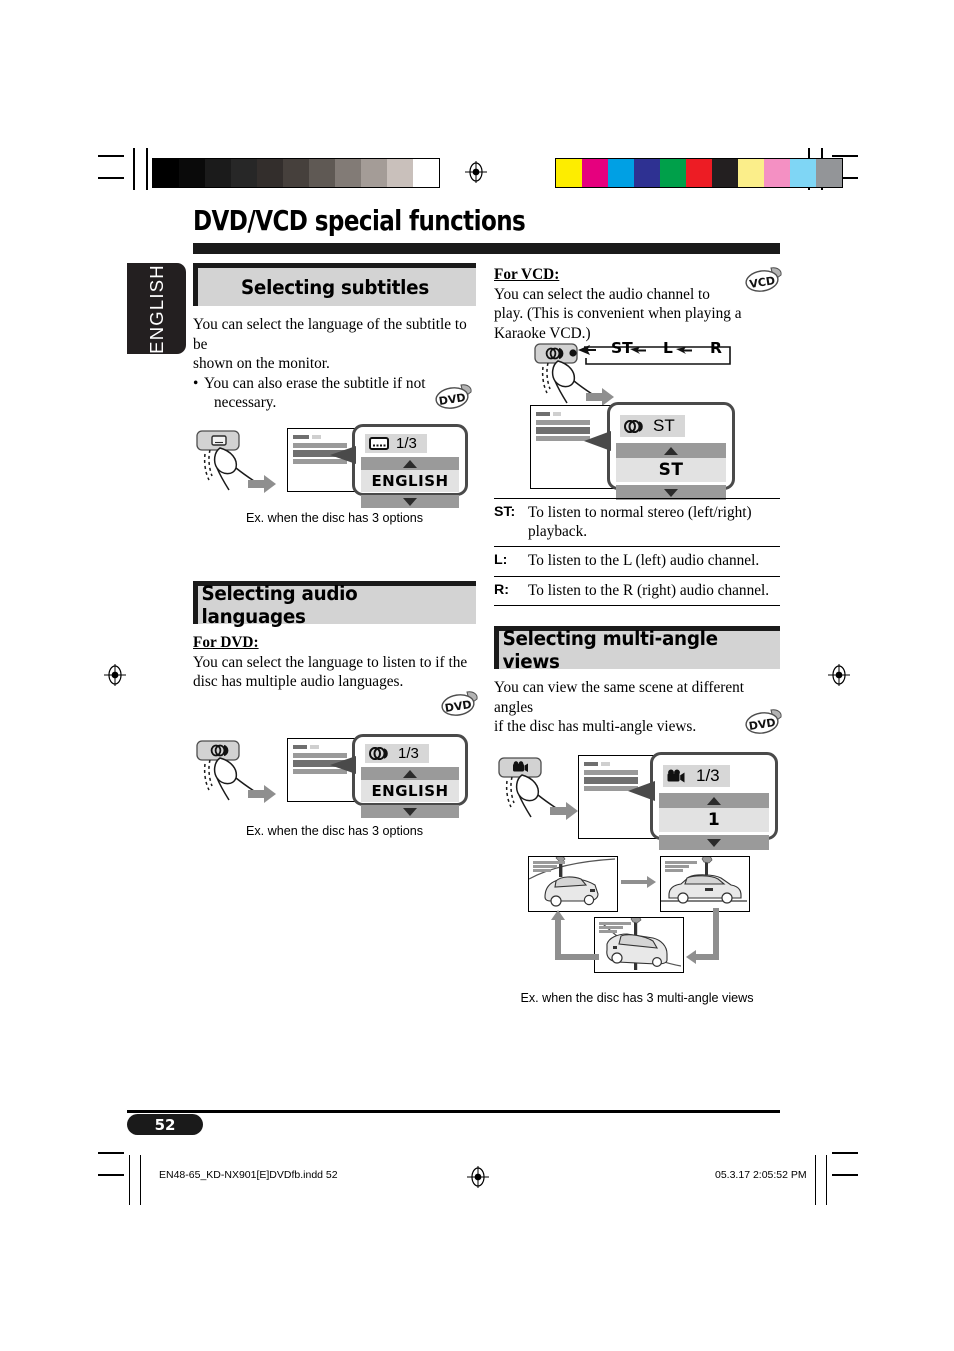 This screenshot has width=954, height=1351. Describe the element at coordinates (165, 1124) in the screenshot. I see `page-number-badge: 52` at that location.